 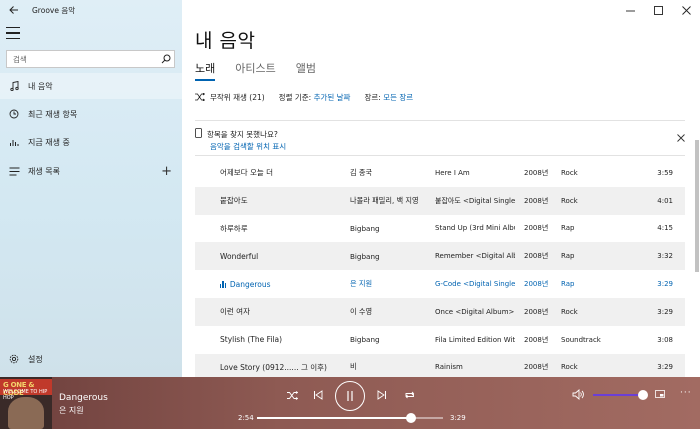 I want to click on bars-icon, so click(x=14, y=142).